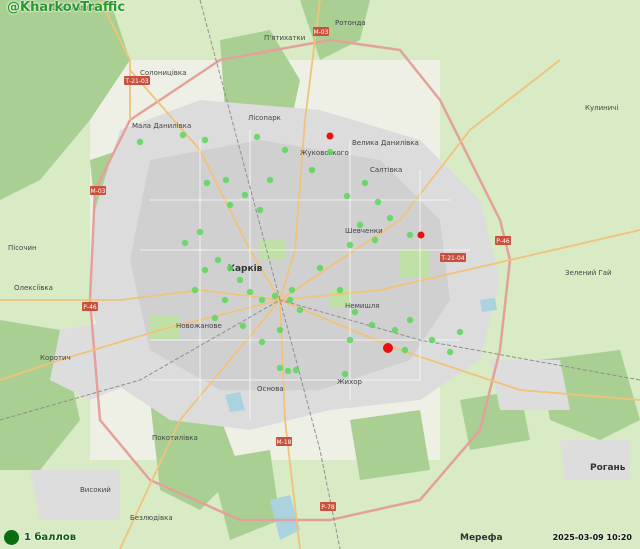 The image size is (640, 549). What do you see at coordinates (350, 382) in the screenshot?
I see `place-label: Жихор` at bounding box center [350, 382].